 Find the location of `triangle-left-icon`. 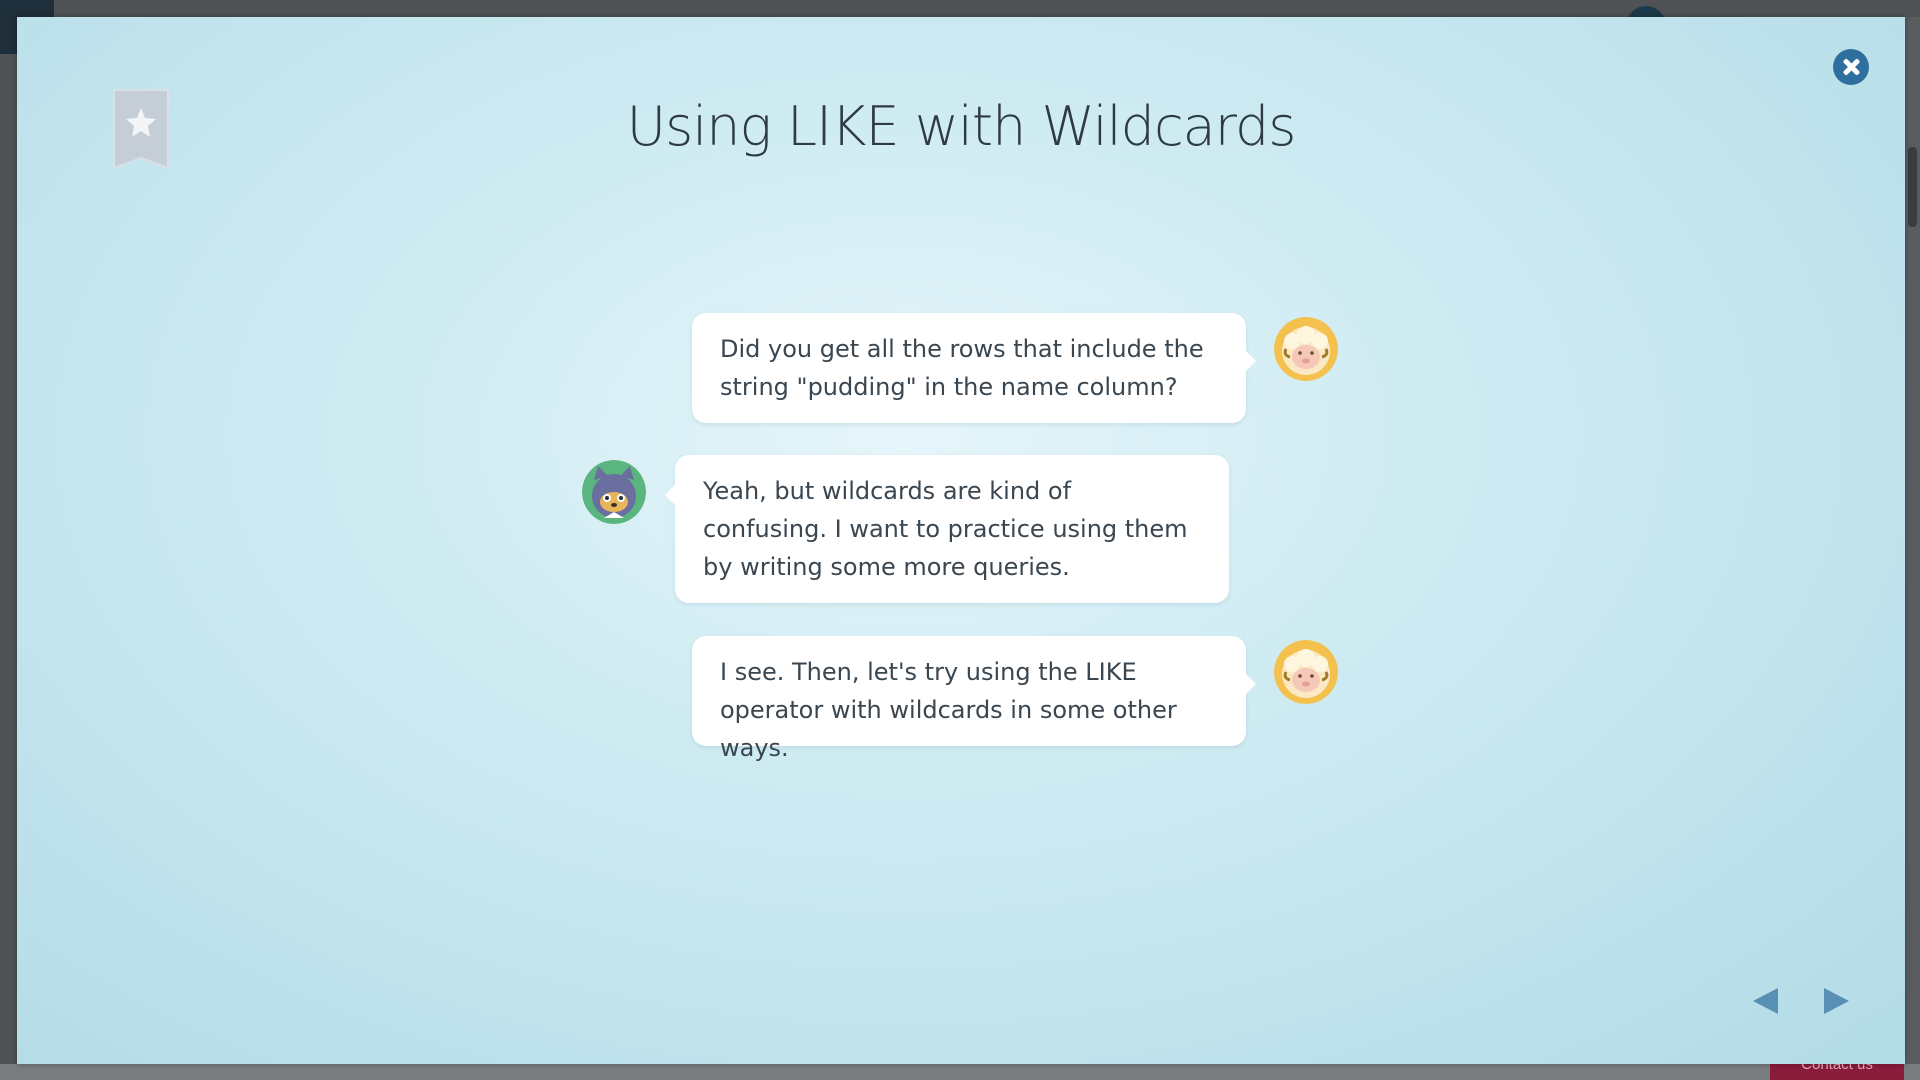

triangle-left-icon is located at coordinates (1765, 1001).